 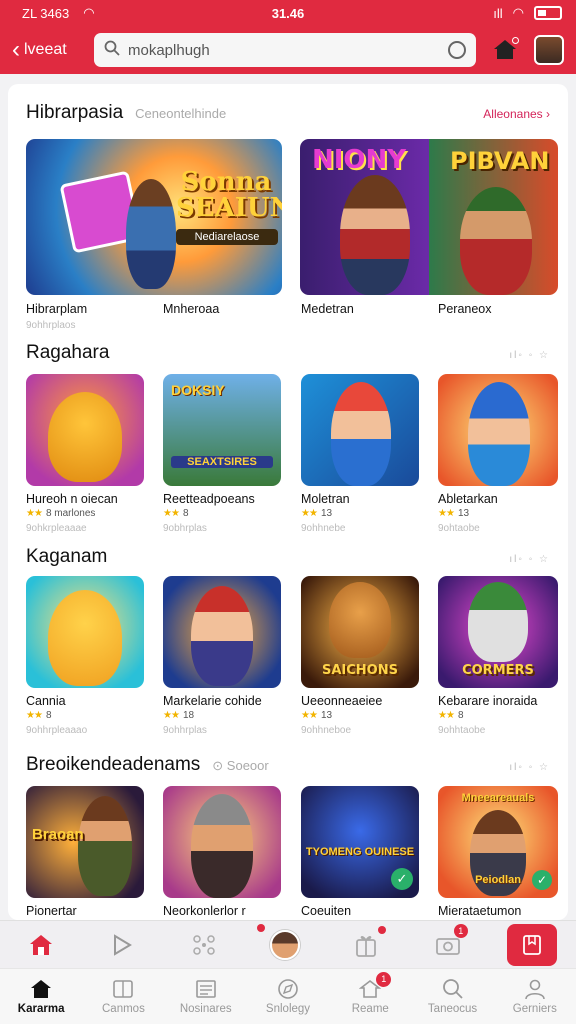 What do you see at coordinates (185, 528) in the screenshot?
I see `game-meta: 9obhrplas` at bounding box center [185, 528].